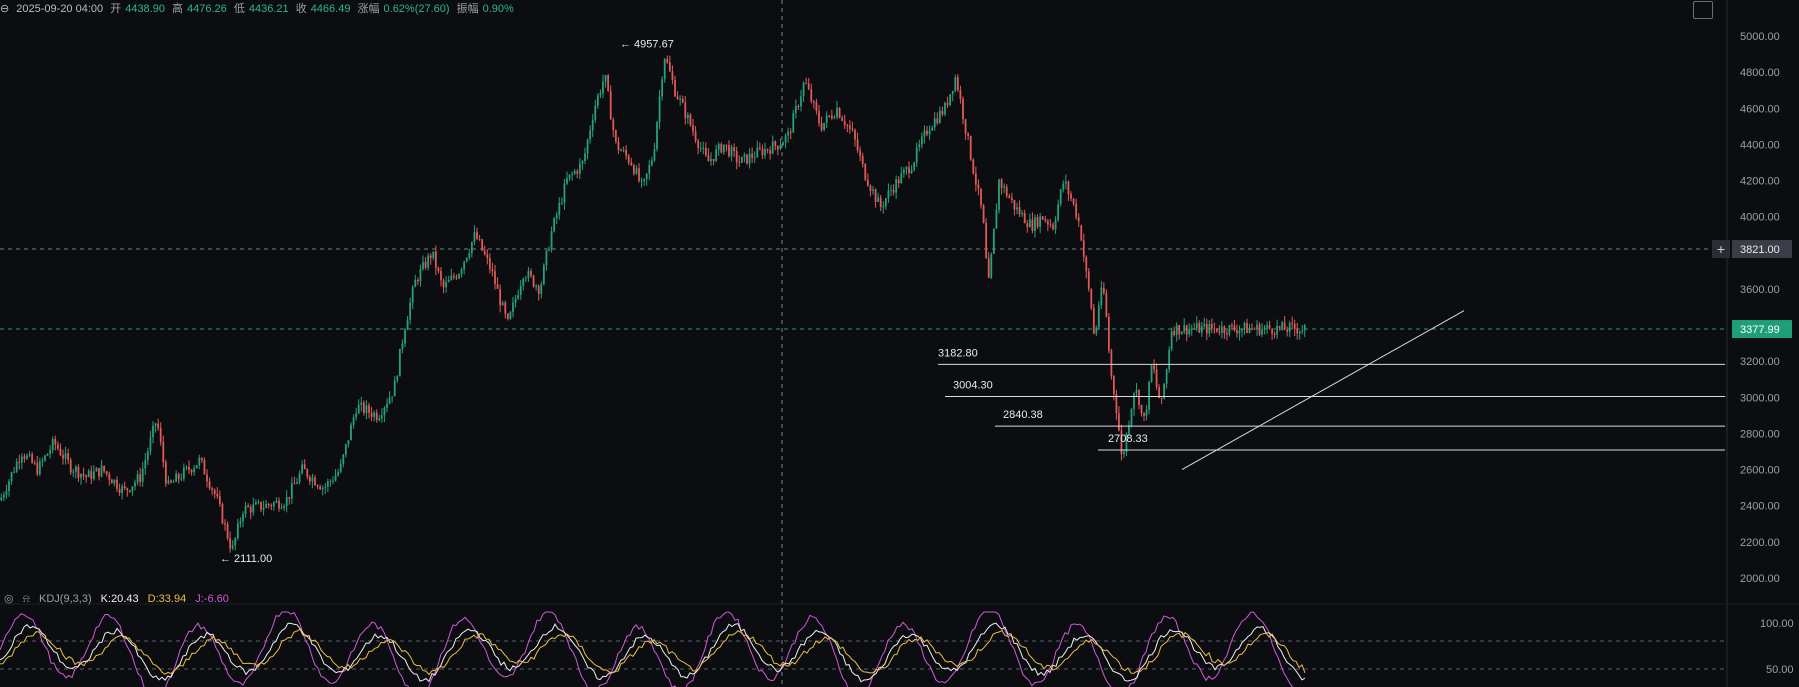 Image resolution: width=1799 pixels, height=687 pixels. I want to click on kdj-d: D:33.94, so click(167, 599).